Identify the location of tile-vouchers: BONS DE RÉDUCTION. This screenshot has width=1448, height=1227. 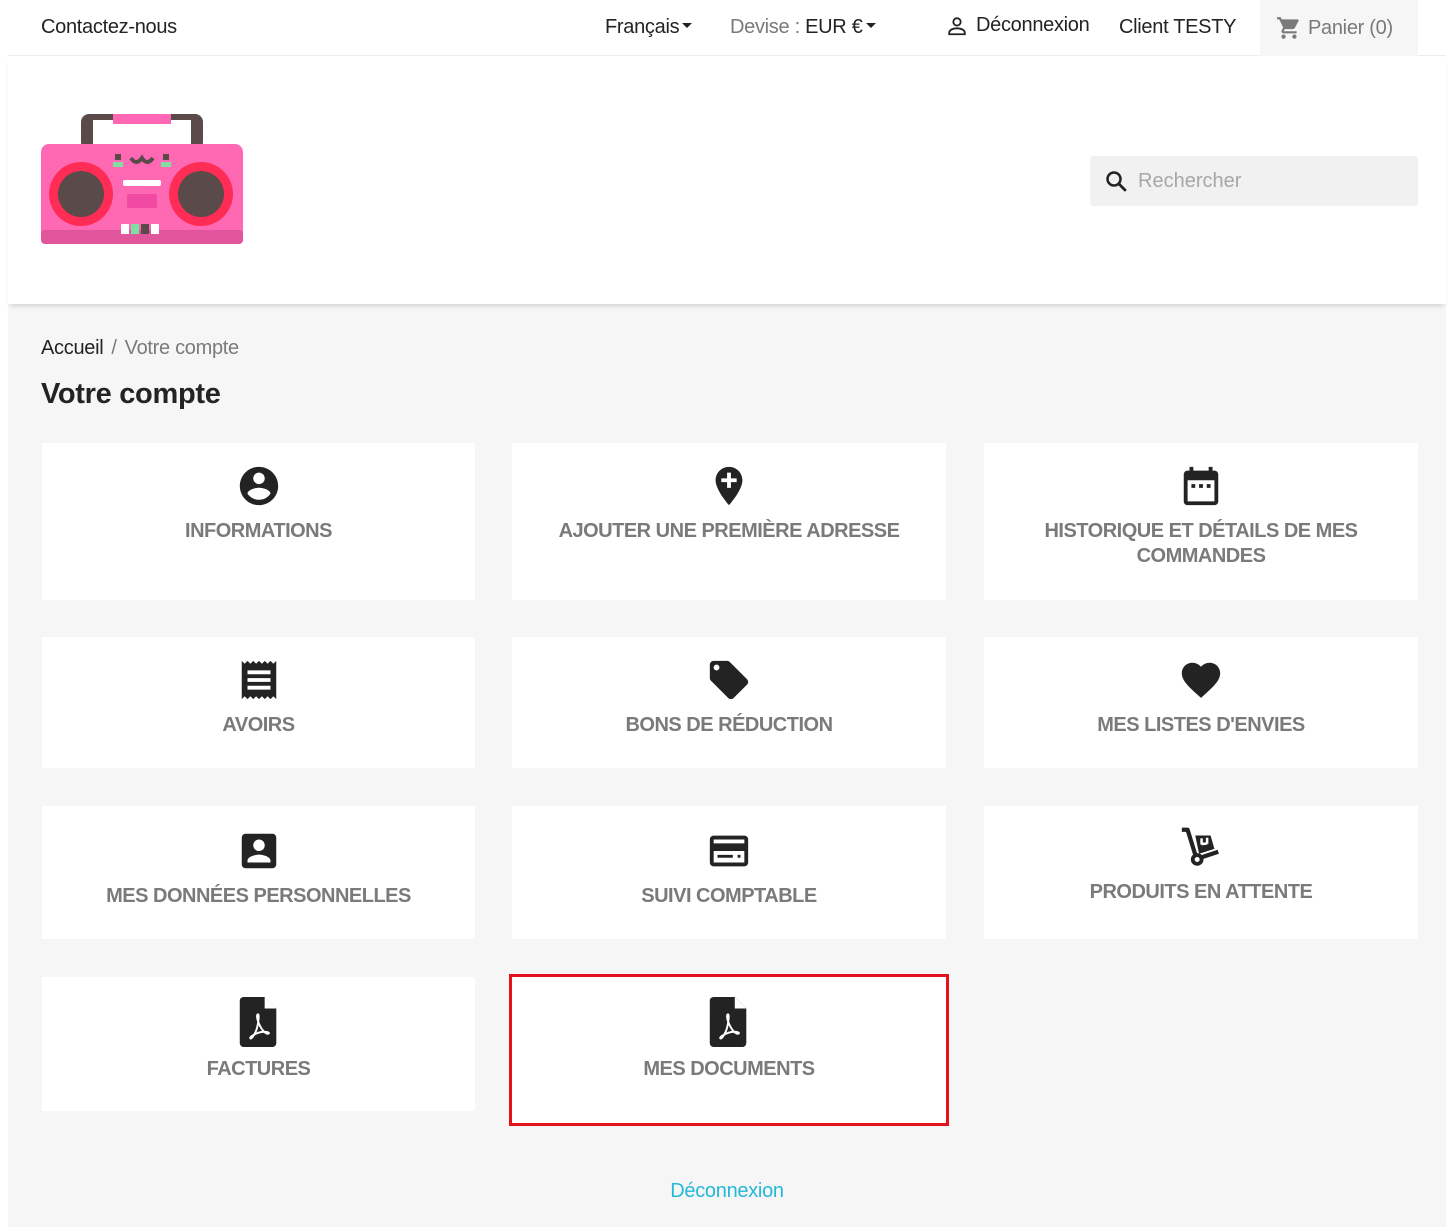
(729, 702).